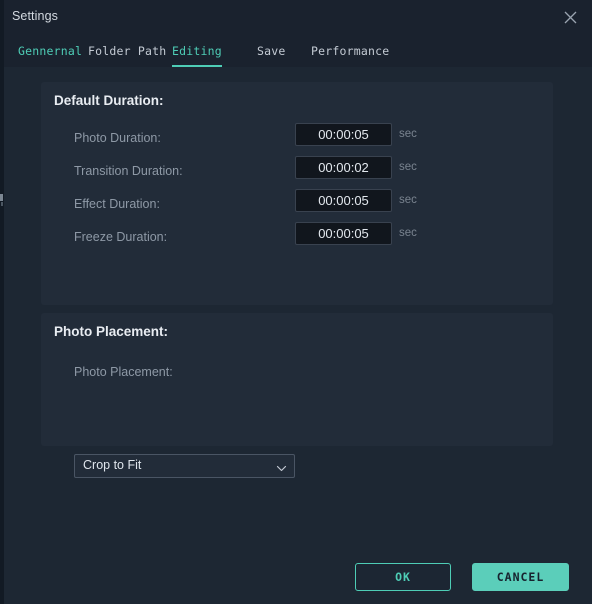 The height and width of the screenshot is (604, 592). What do you see at coordinates (350, 50) in the screenshot?
I see `tab-performance: Performance` at bounding box center [350, 50].